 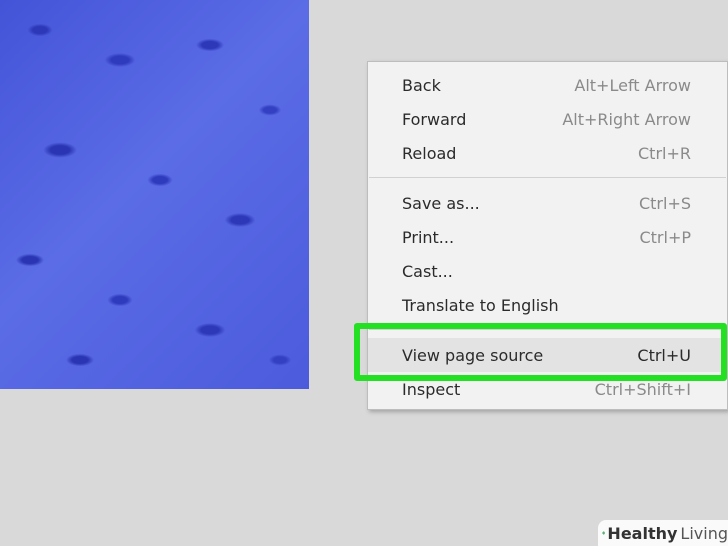 I want to click on watermark: Healthy Living, so click(x=663, y=533).